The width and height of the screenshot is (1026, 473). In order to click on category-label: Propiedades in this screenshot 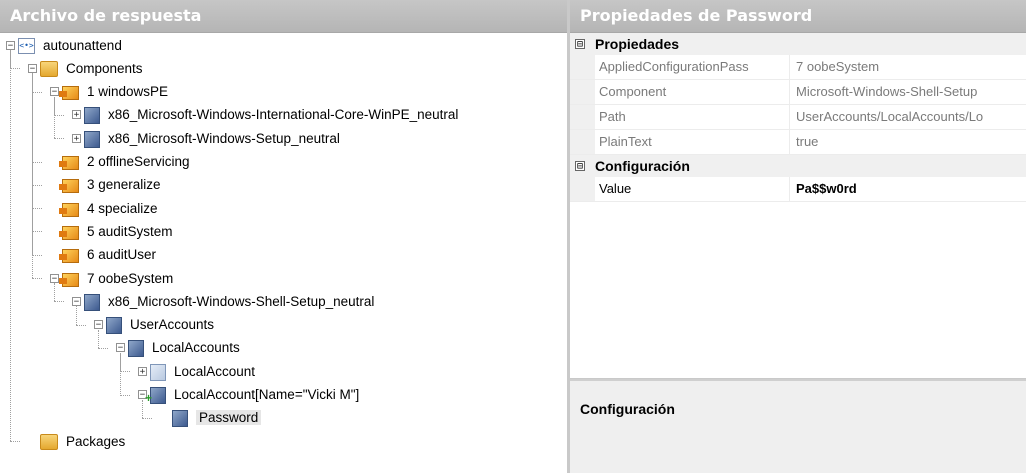, I will do `click(637, 44)`.